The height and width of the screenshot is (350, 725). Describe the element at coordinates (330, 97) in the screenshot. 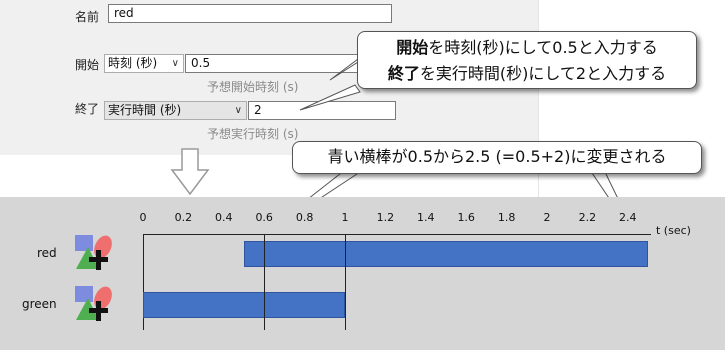

I see `pointer-end` at that location.